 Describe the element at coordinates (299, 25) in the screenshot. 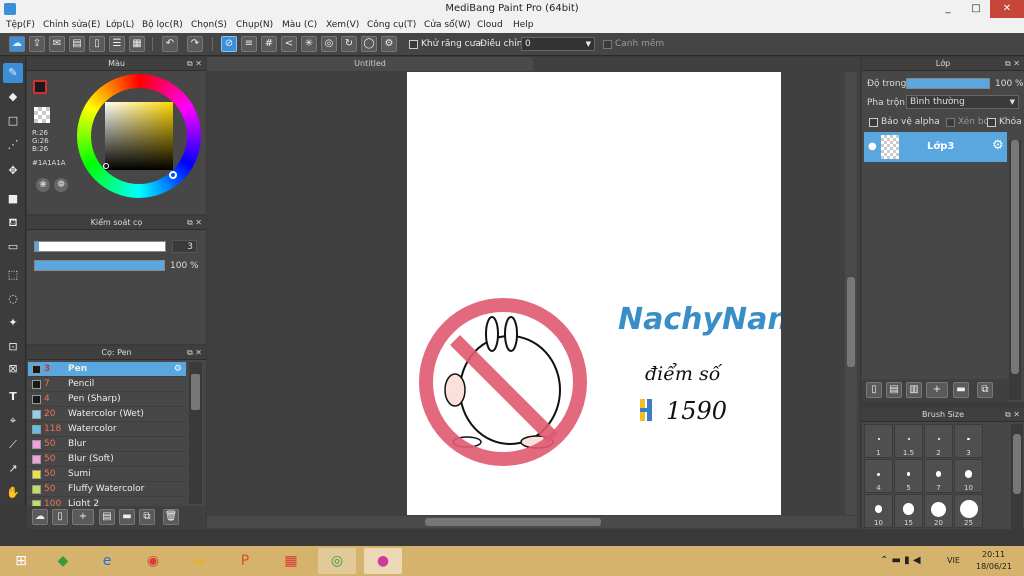

I see `menu-color: Màu (C)` at that location.